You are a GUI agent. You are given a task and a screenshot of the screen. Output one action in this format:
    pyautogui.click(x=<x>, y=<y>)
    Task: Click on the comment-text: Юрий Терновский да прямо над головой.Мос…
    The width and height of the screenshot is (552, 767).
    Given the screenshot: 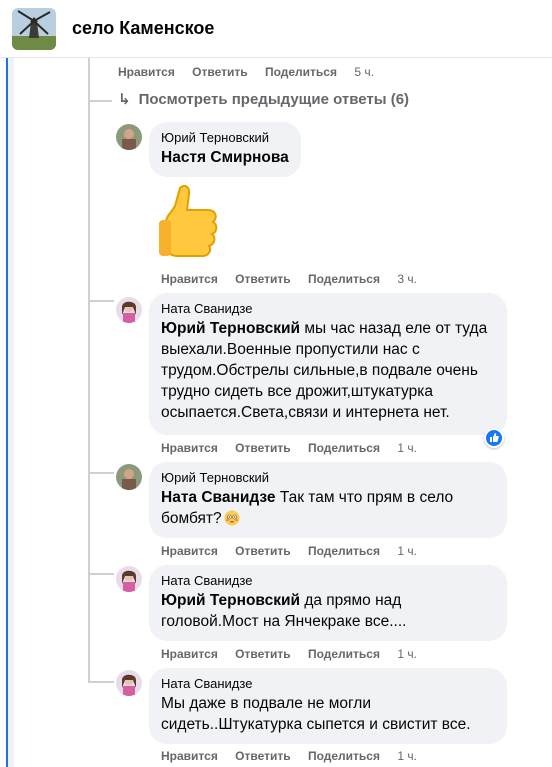 What is the action you would take?
    pyautogui.click(x=328, y=611)
    